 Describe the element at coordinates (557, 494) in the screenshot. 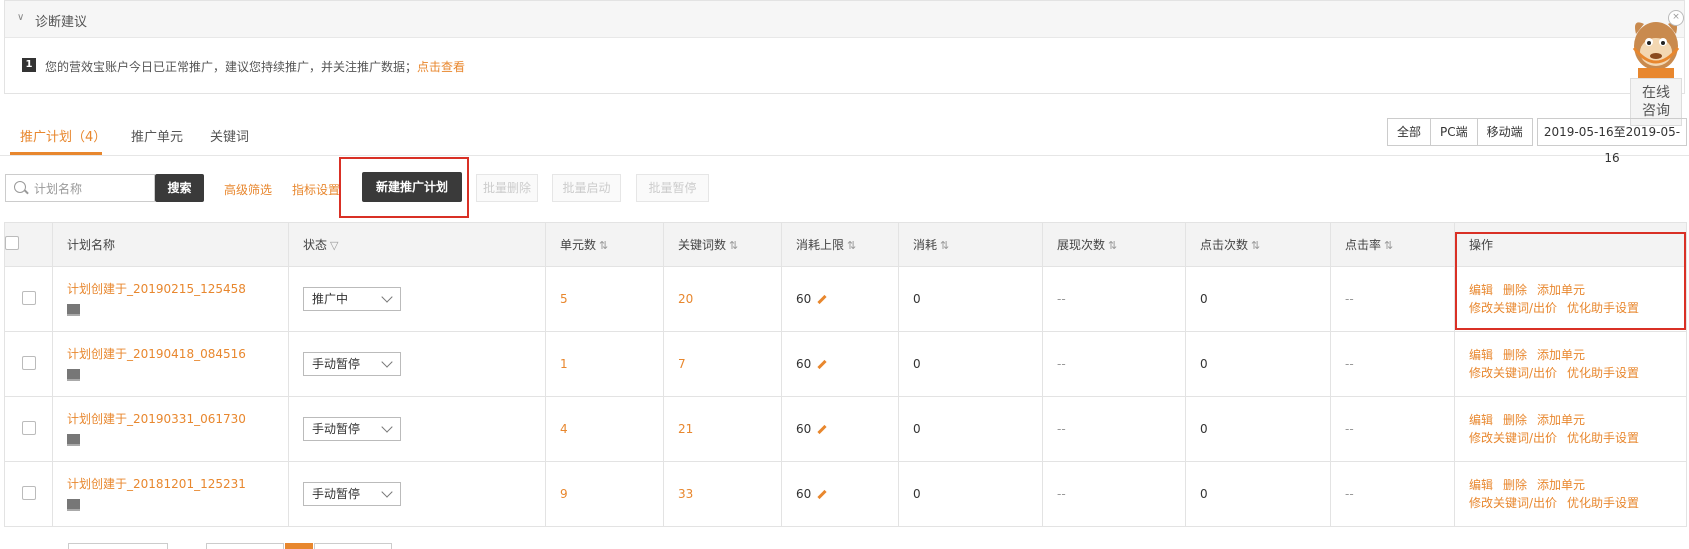

I see `units-link: 9` at that location.